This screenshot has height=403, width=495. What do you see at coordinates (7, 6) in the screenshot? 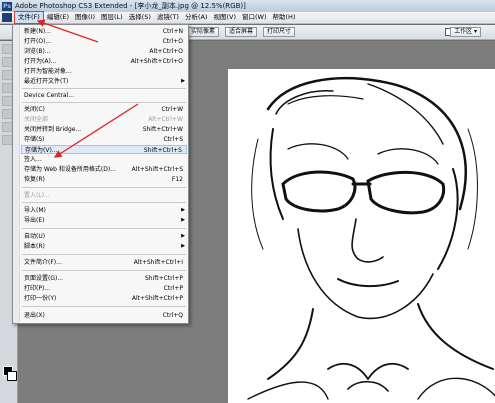
I see `photoshop-logo-icon: Ps` at bounding box center [7, 6].